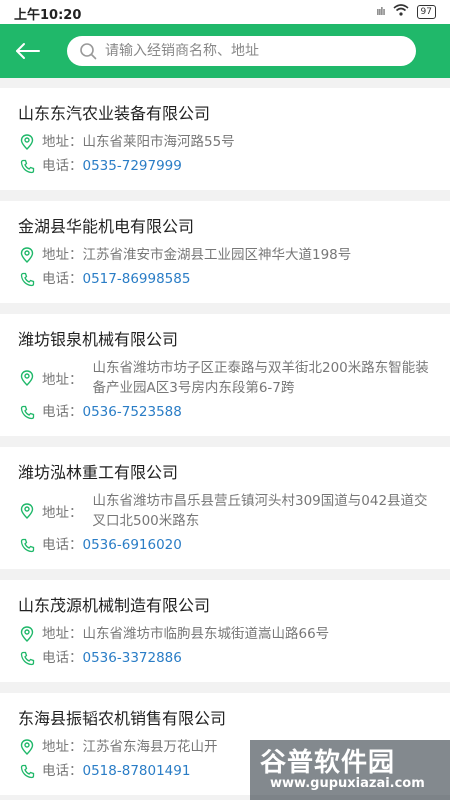  I want to click on phone-row: 电话： 0517-86998585, so click(225, 279).